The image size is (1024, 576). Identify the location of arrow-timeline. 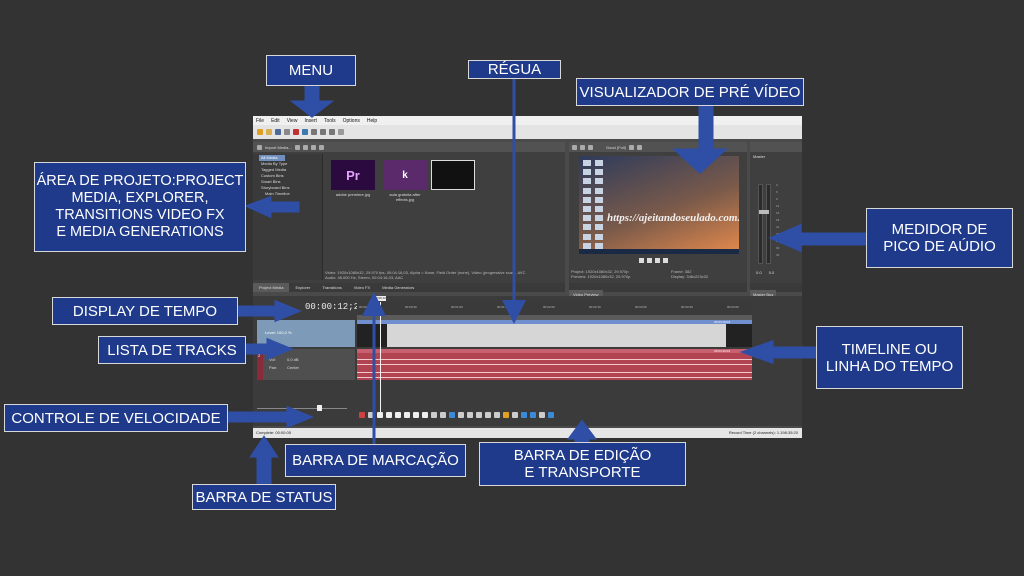
(778, 352).